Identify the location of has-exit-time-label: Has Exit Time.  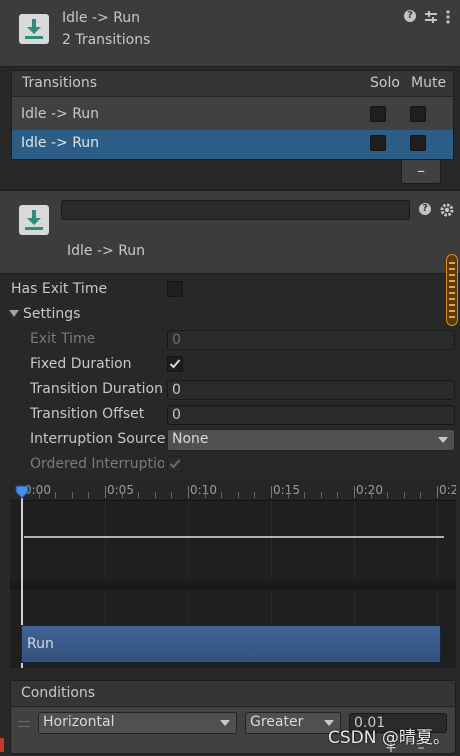
(59, 289).